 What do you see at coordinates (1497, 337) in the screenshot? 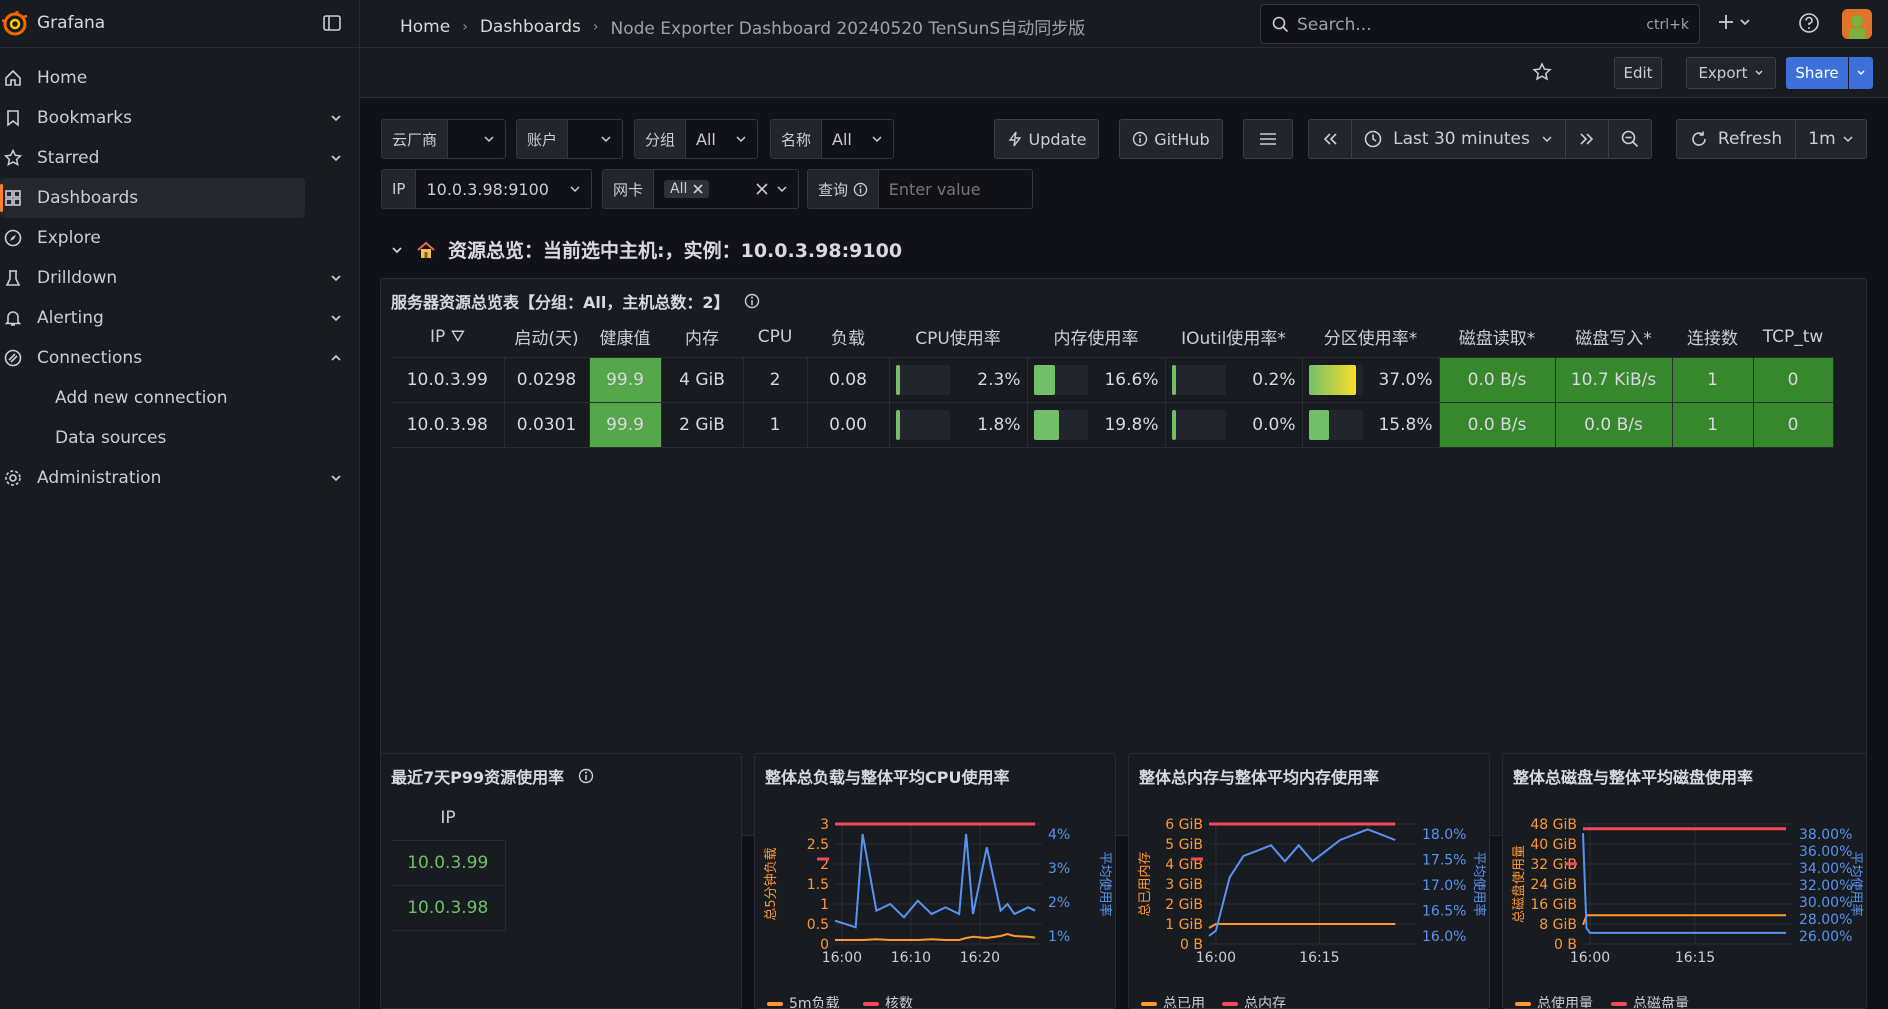
I see `column-header: 磁盘读取*` at bounding box center [1497, 337].